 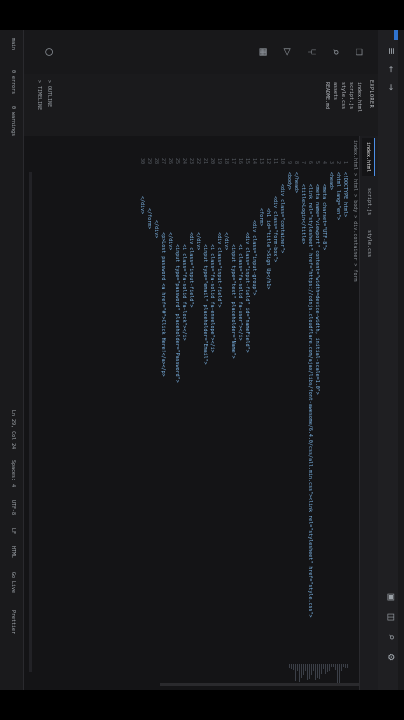 What do you see at coordinates (253, 233) in the screenshot?
I see `code-line: <div class="input-group">` at bounding box center [253, 233].